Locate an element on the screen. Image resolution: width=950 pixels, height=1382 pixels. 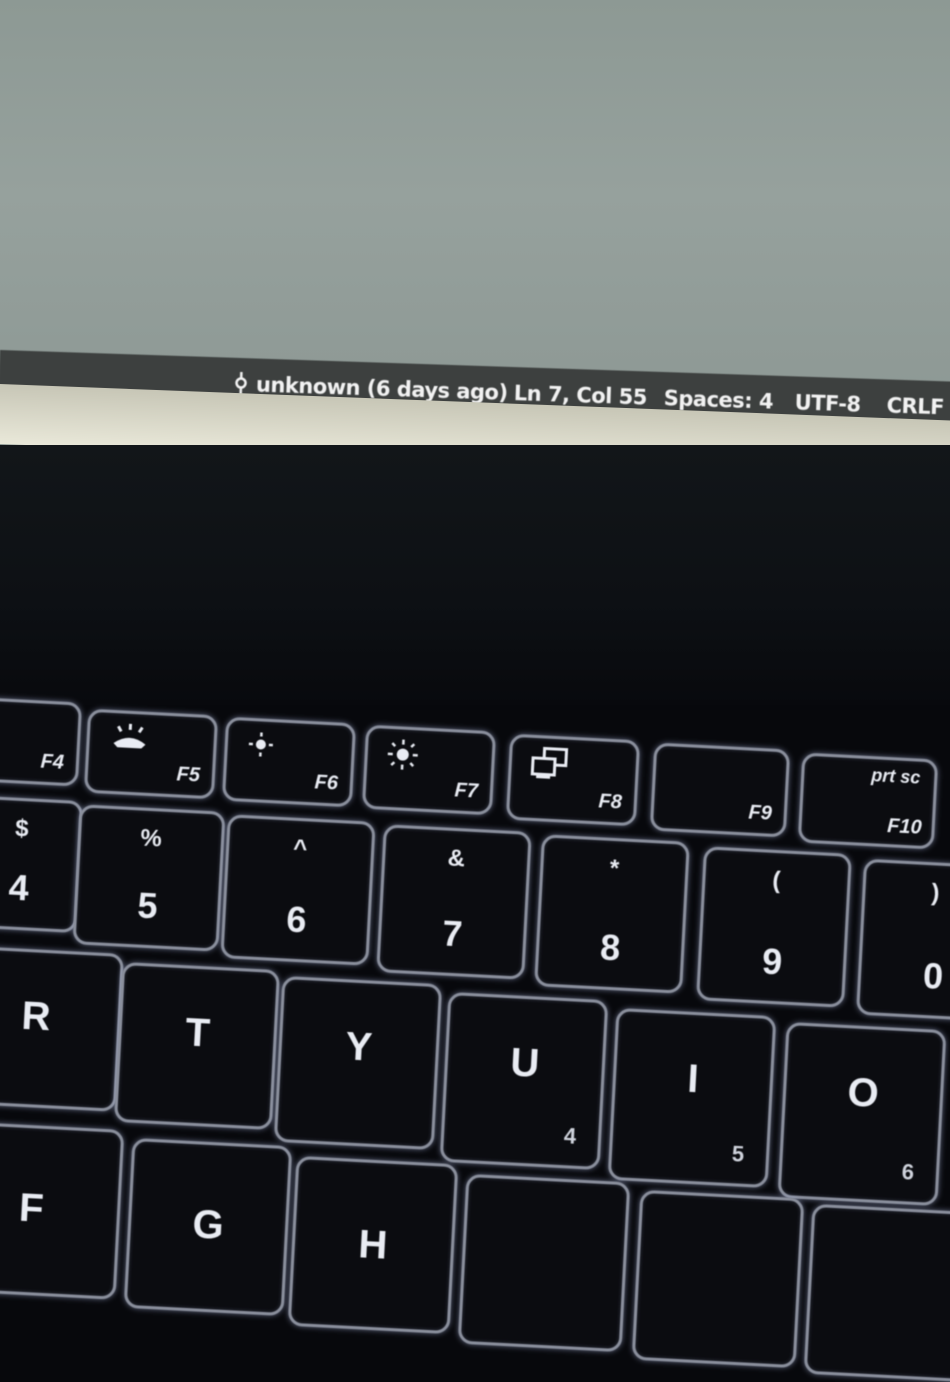
key-label: F8 is located at coordinates (610, 802).